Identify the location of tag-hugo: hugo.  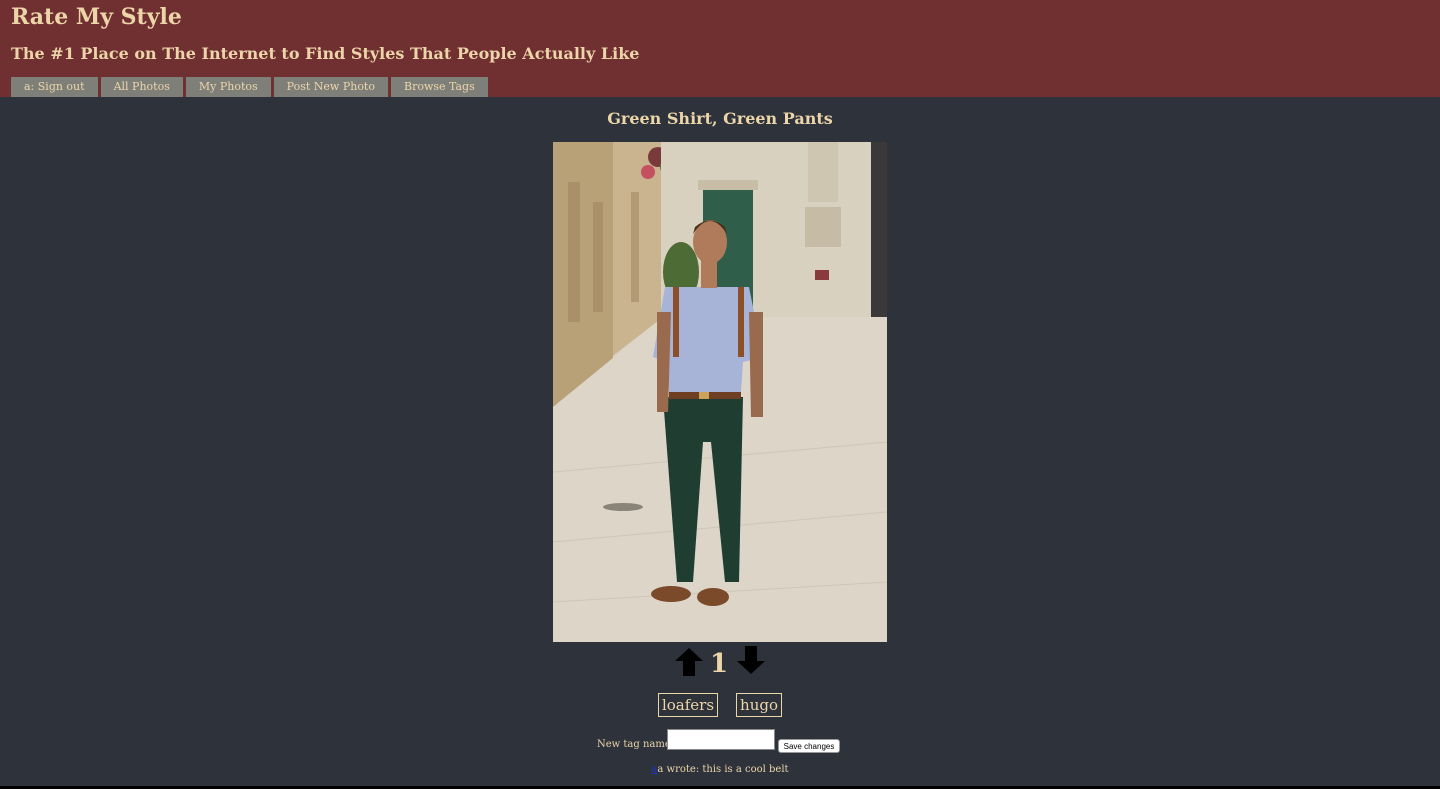
(759, 705).